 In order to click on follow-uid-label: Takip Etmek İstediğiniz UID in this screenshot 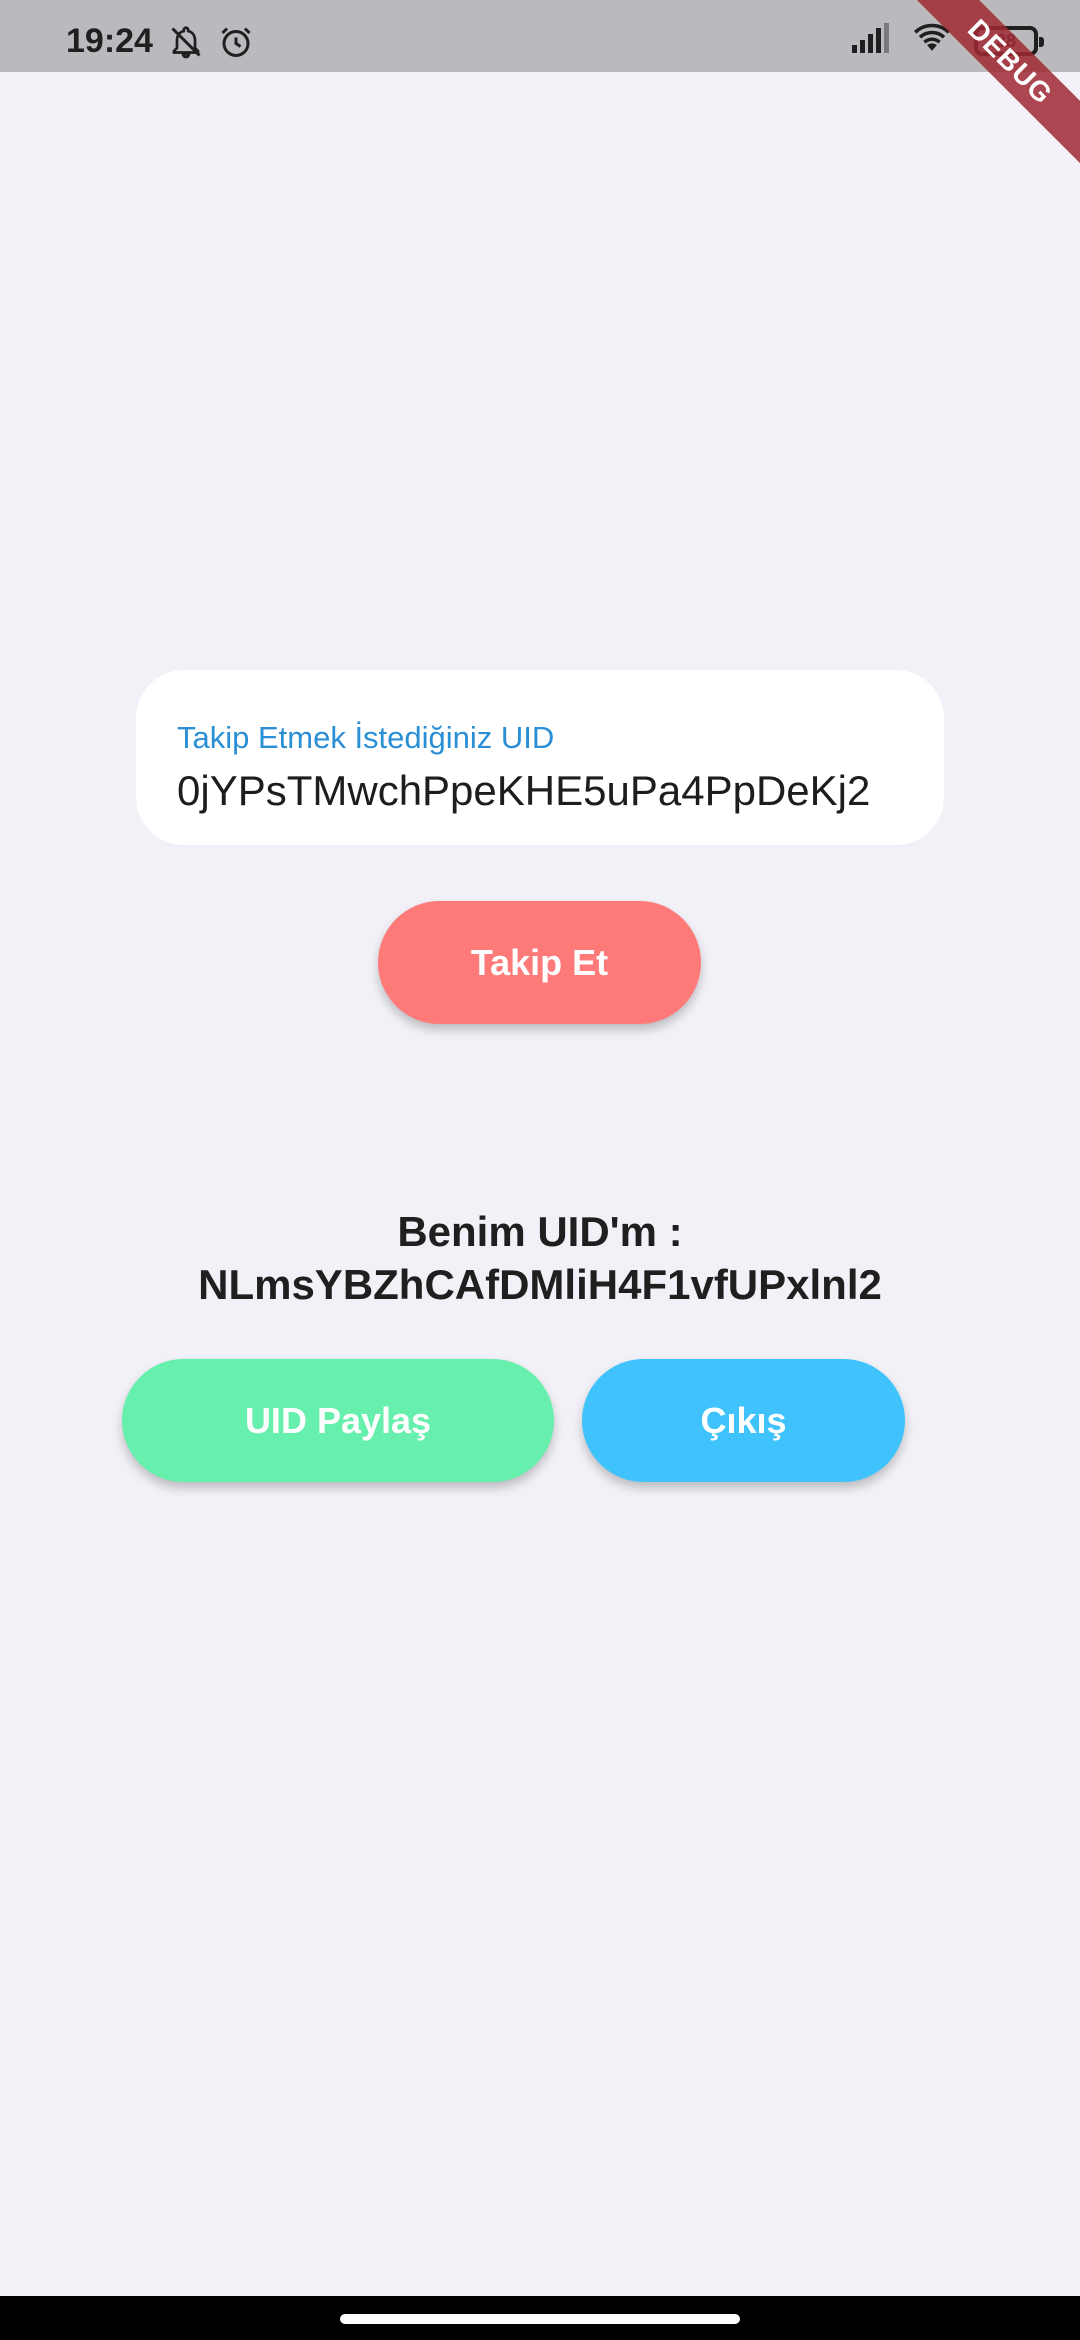, I will do `click(366, 737)`.